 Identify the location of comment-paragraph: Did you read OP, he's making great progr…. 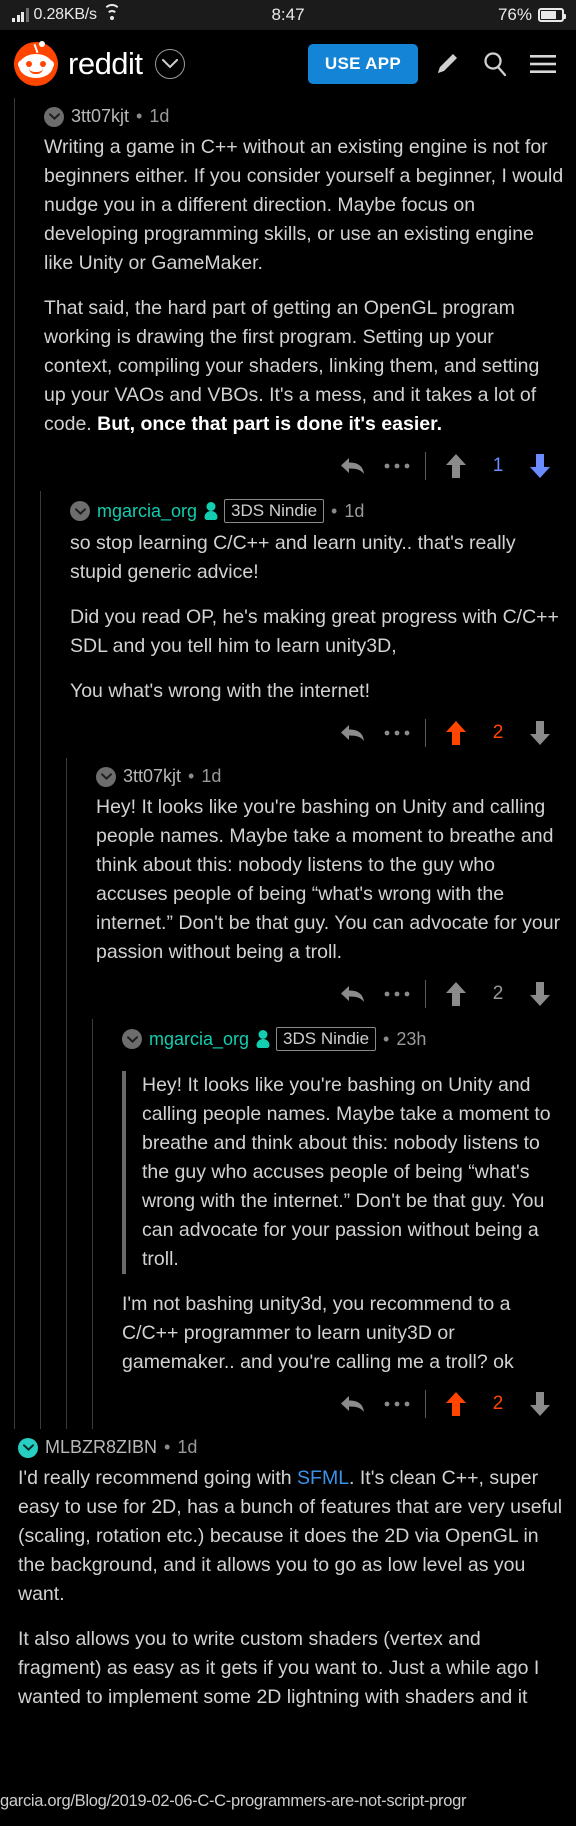
(314, 631).